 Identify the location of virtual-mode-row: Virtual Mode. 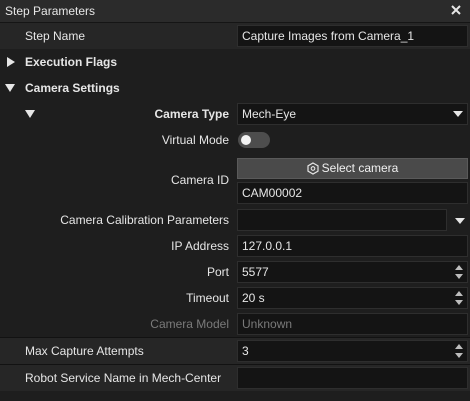
(235, 140).